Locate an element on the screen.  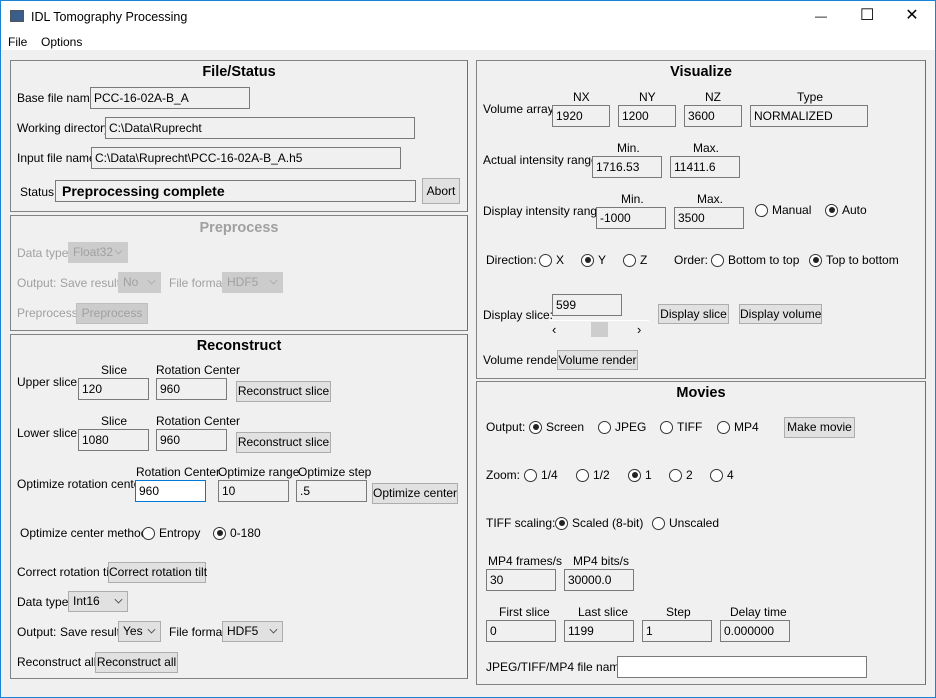
direction-y-radio: Y is located at coordinates (593, 260).